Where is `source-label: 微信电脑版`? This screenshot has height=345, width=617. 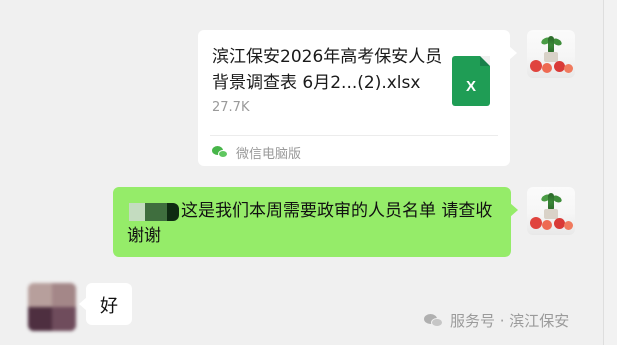
source-label: 微信电脑版 is located at coordinates (269, 154).